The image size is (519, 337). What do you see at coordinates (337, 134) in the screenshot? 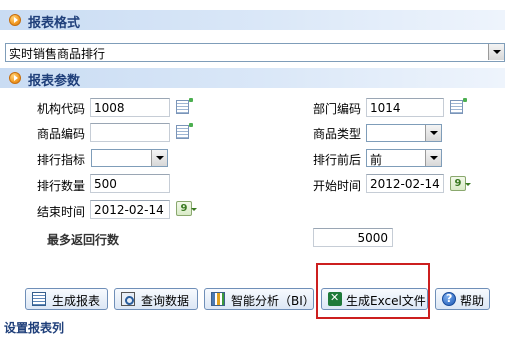
I see `product-type-label: 商品类型` at bounding box center [337, 134].